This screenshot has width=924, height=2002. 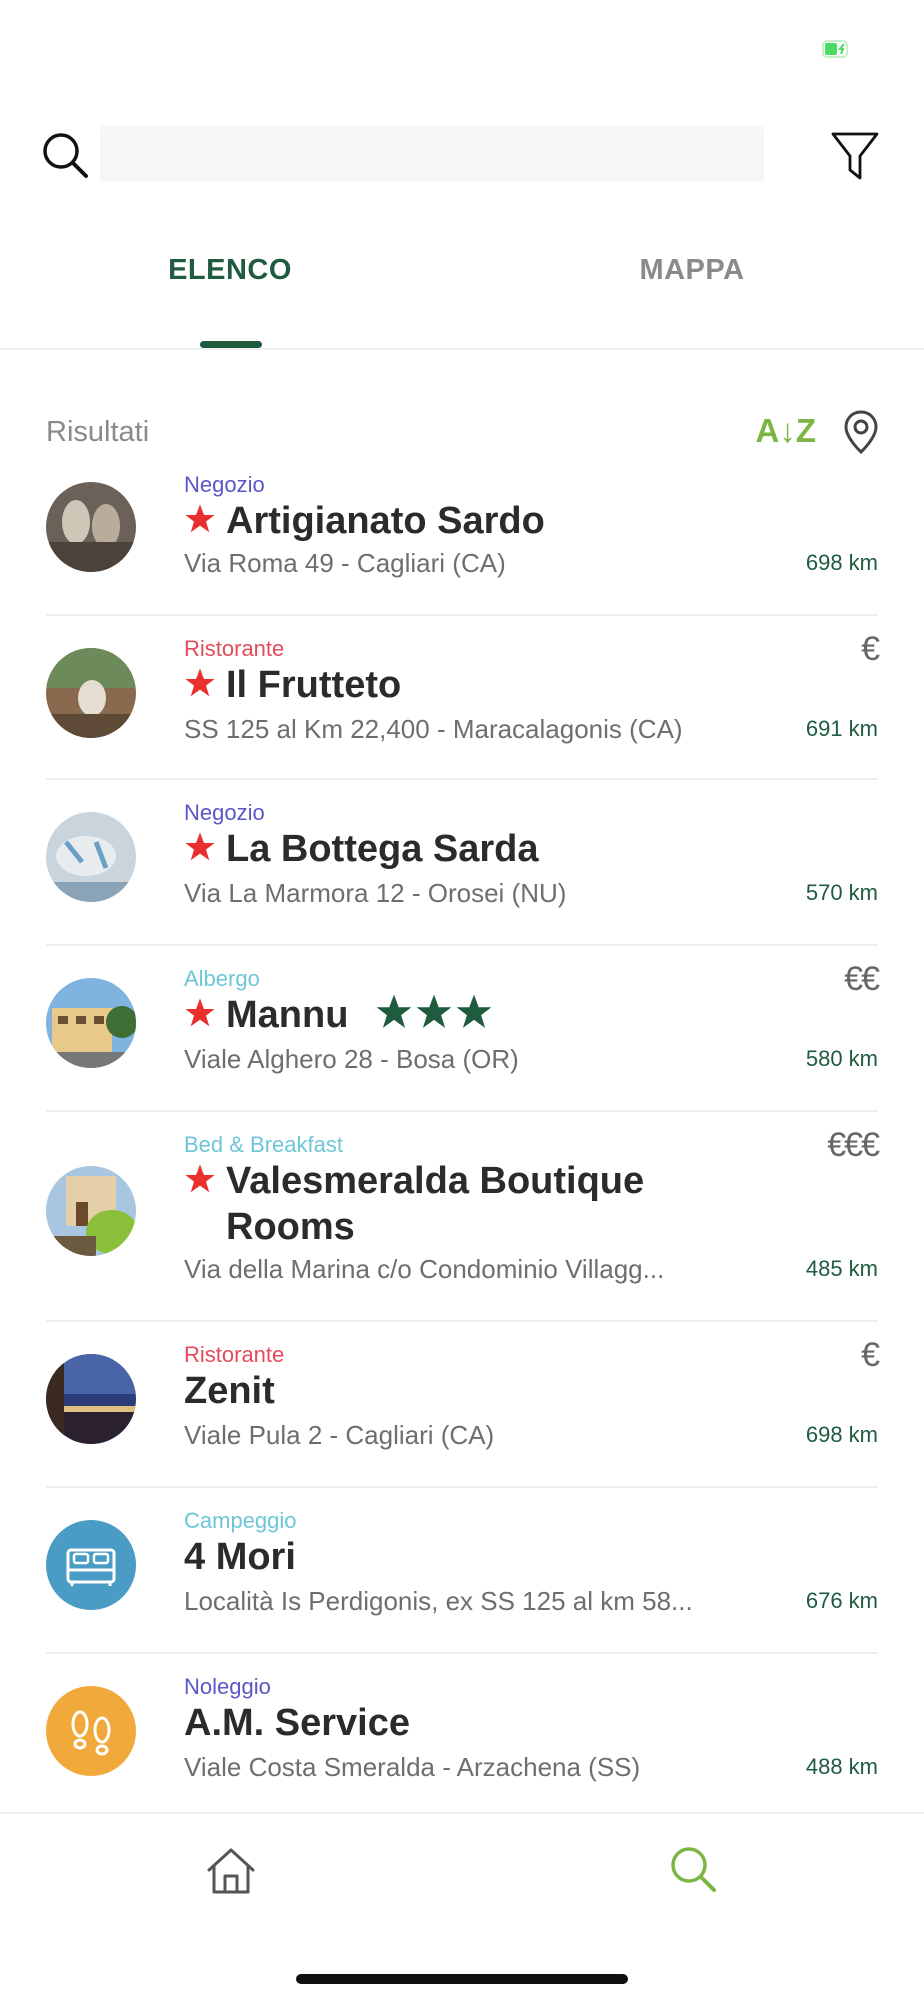 What do you see at coordinates (240, 1520) in the screenshot?
I see `item-category: Campeggio` at bounding box center [240, 1520].